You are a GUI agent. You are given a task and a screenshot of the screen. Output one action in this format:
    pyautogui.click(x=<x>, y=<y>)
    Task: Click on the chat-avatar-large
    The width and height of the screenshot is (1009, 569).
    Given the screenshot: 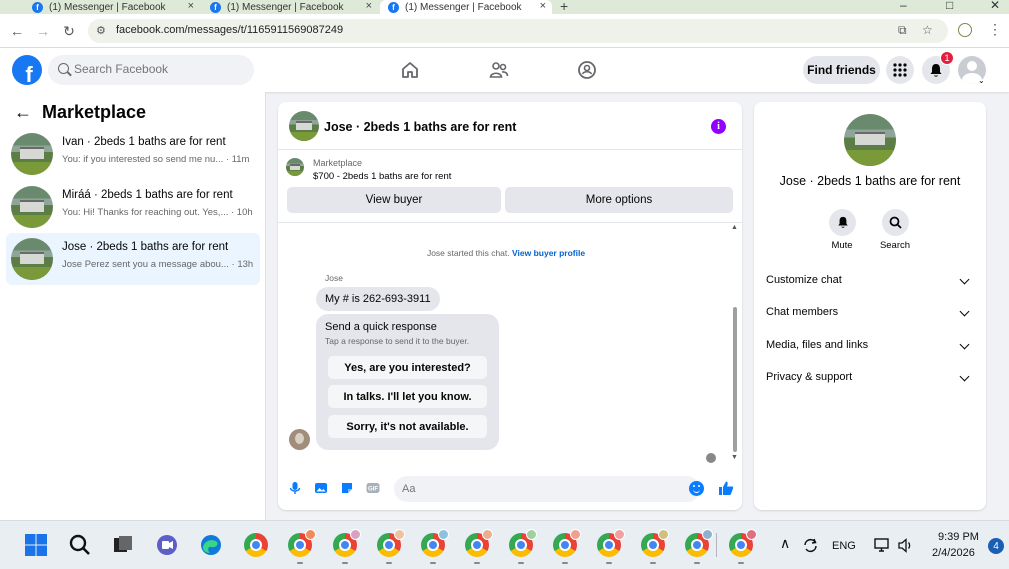 What is the action you would take?
    pyautogui.click(x=870, y=140)
    